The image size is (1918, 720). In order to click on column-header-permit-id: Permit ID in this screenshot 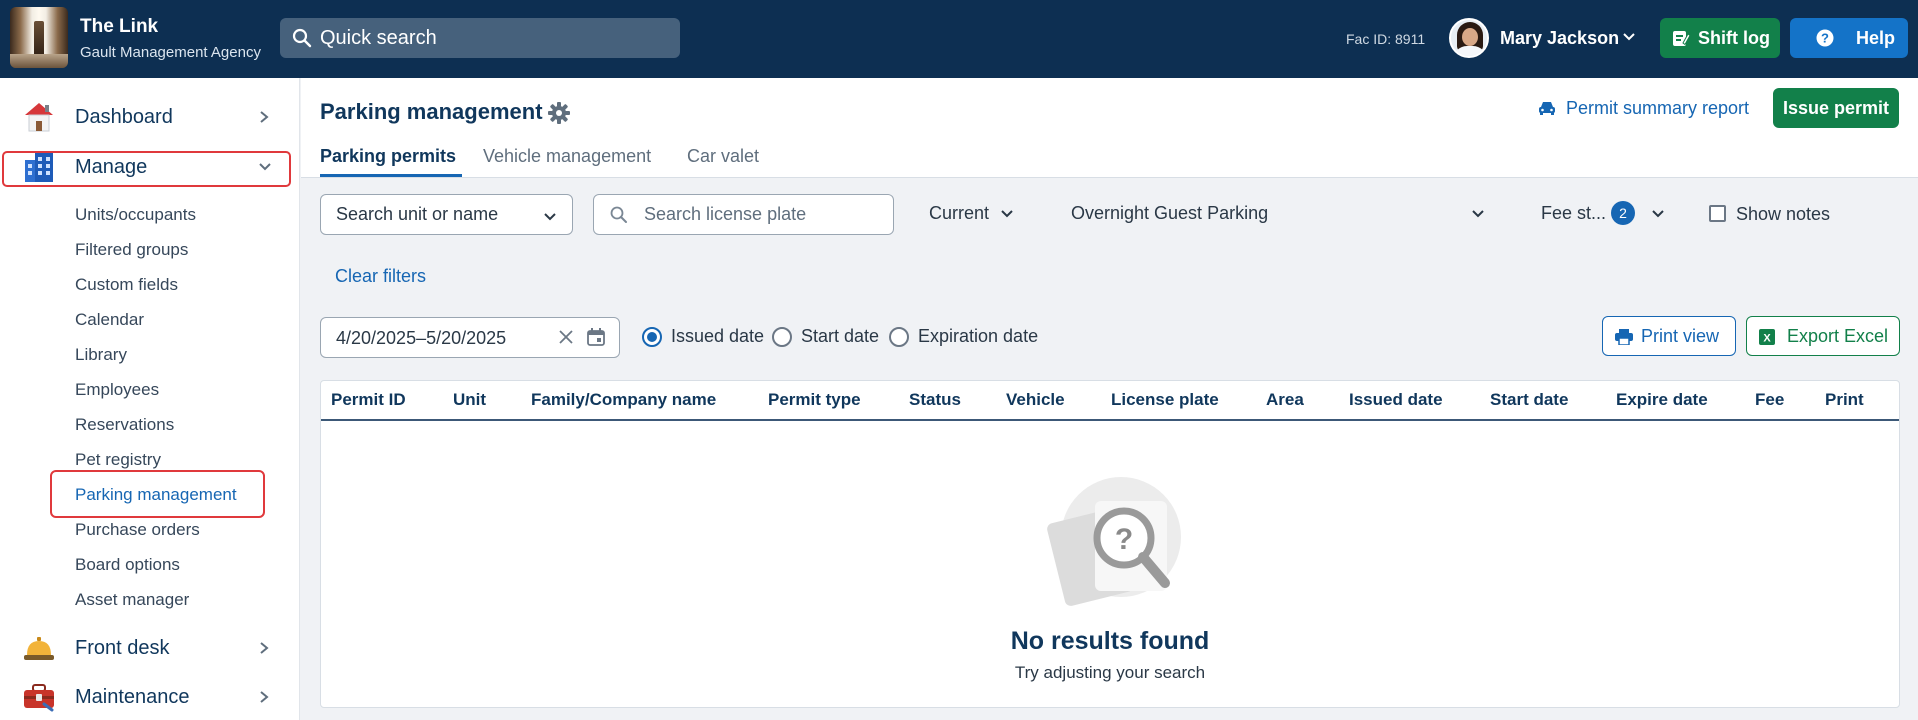, I will do `click(368, 400)`.